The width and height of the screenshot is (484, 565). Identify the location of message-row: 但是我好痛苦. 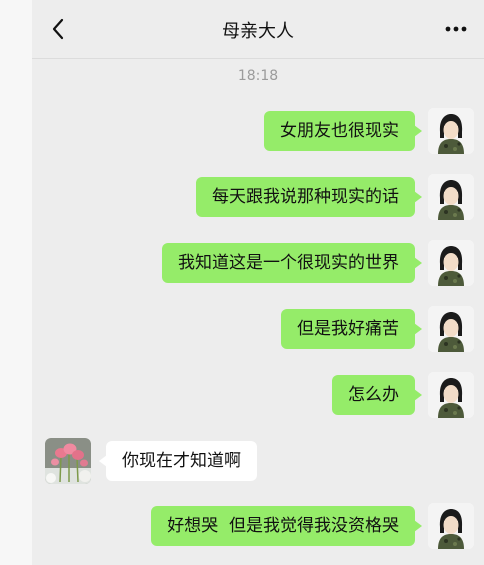
(258, 334).